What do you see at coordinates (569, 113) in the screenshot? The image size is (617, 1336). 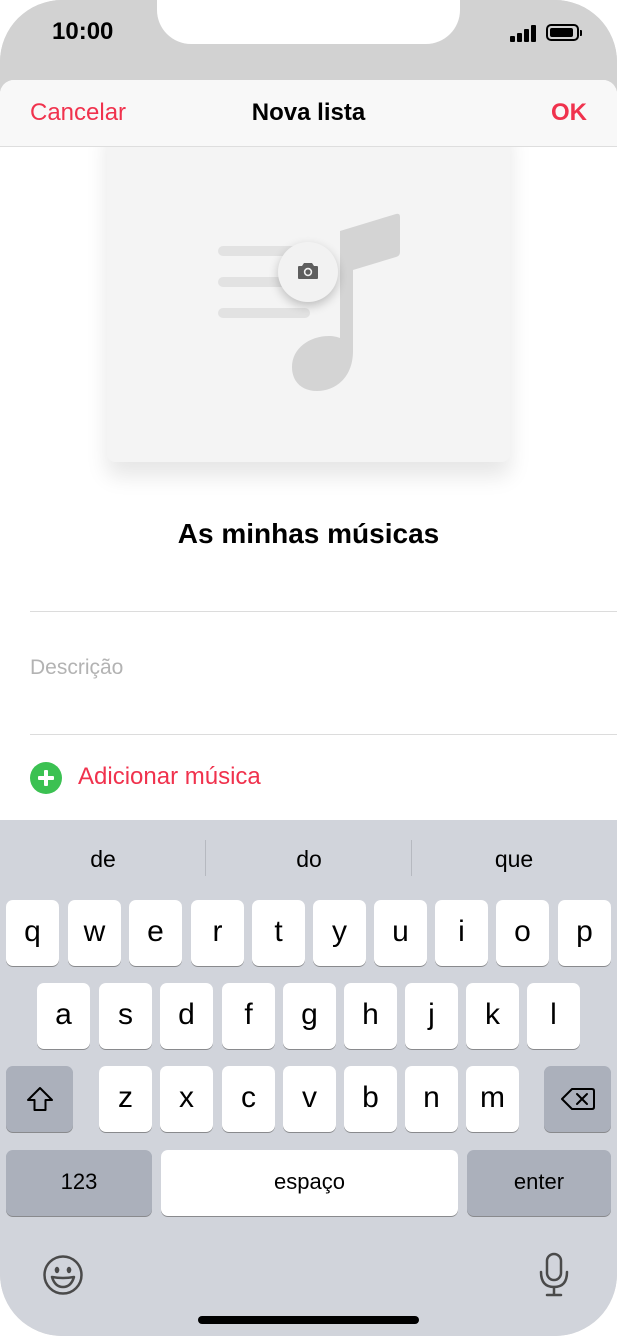 I see `ok-button: OK` at bounding box center [569, 113].